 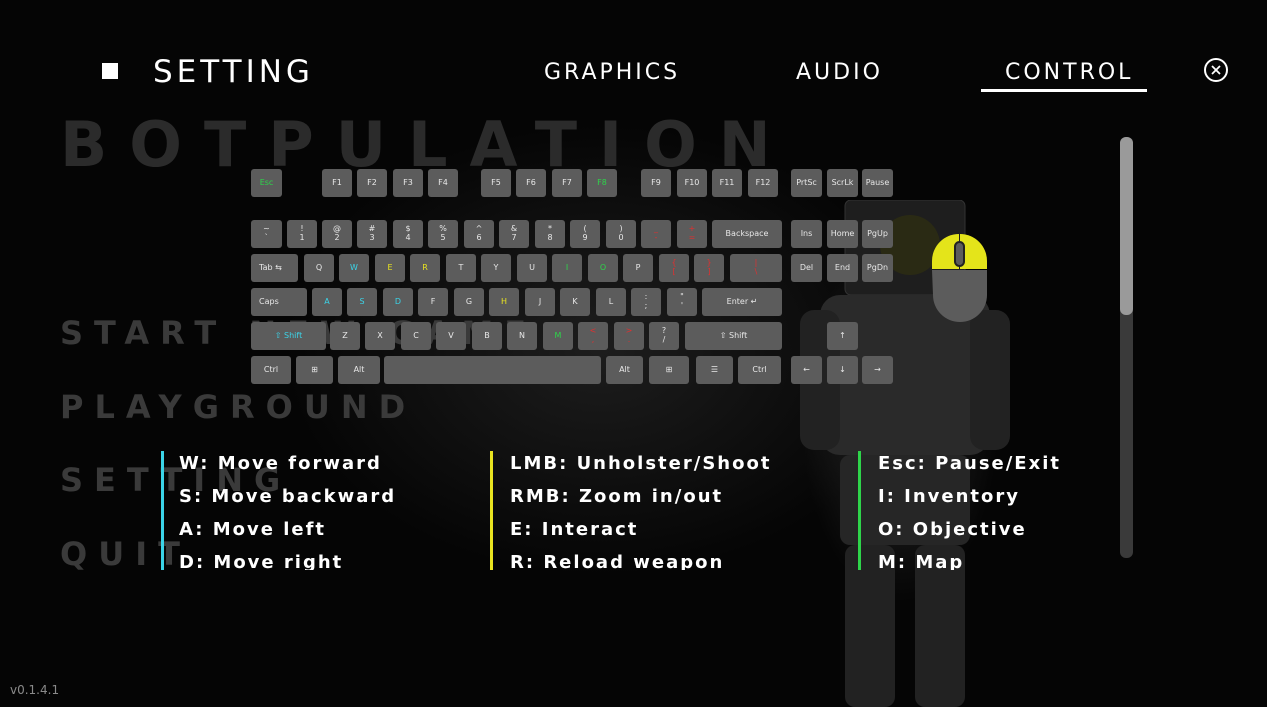 What do you see at coordinates (238, 407) in the screenshot?
I see `bg-menu-playground: PLAYGROUND` at bounding box center [238, 407].